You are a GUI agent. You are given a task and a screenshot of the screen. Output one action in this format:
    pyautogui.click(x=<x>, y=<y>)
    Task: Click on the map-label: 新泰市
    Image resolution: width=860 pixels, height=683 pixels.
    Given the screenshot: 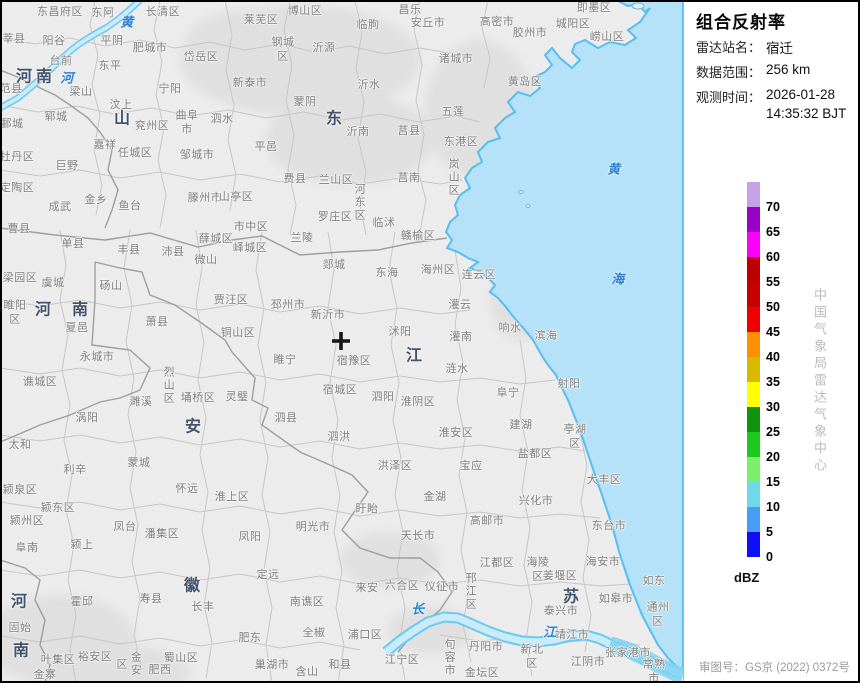 What is the action you would take?
    pyautogui.click(x=250, y=82)
    